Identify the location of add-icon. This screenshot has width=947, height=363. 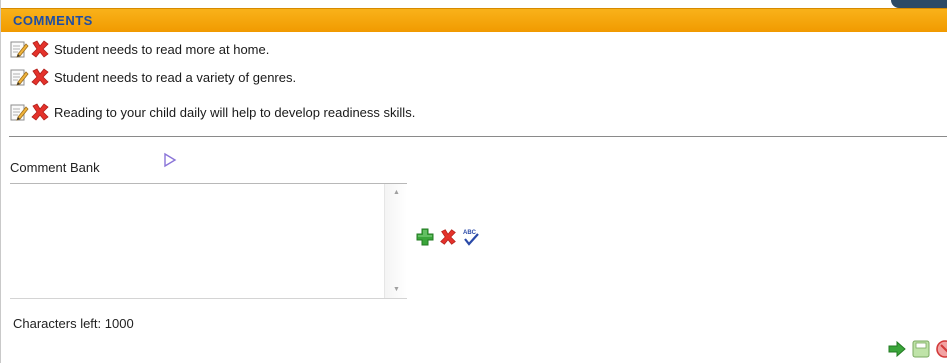
(425, 237).